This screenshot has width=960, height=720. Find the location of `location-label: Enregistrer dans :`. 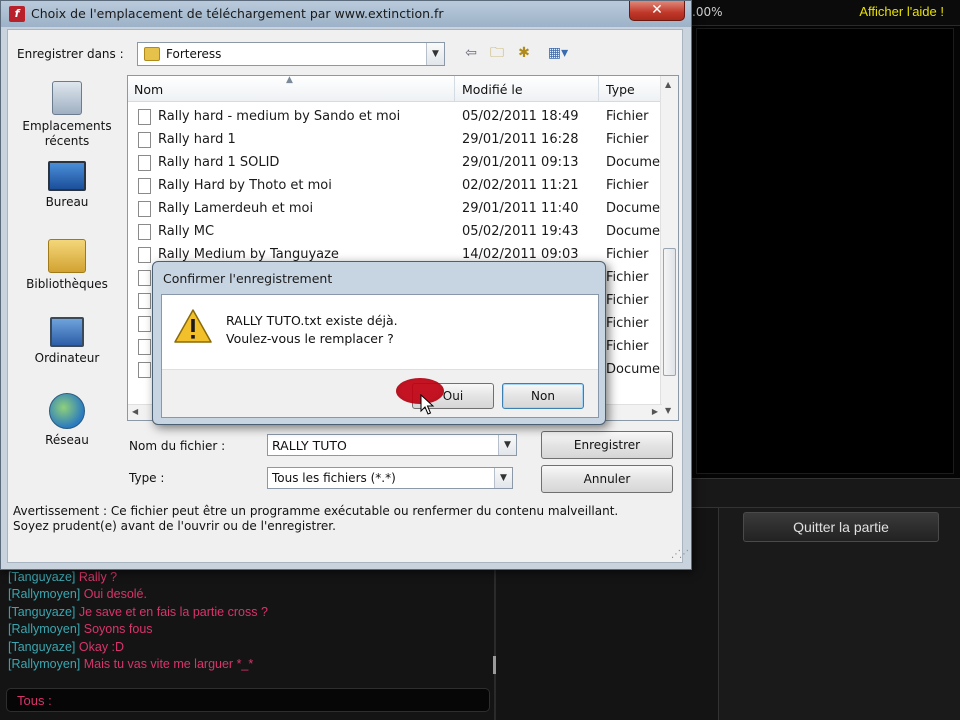

location-label: Enregistrer dans : is located at coordinates (70, 54).